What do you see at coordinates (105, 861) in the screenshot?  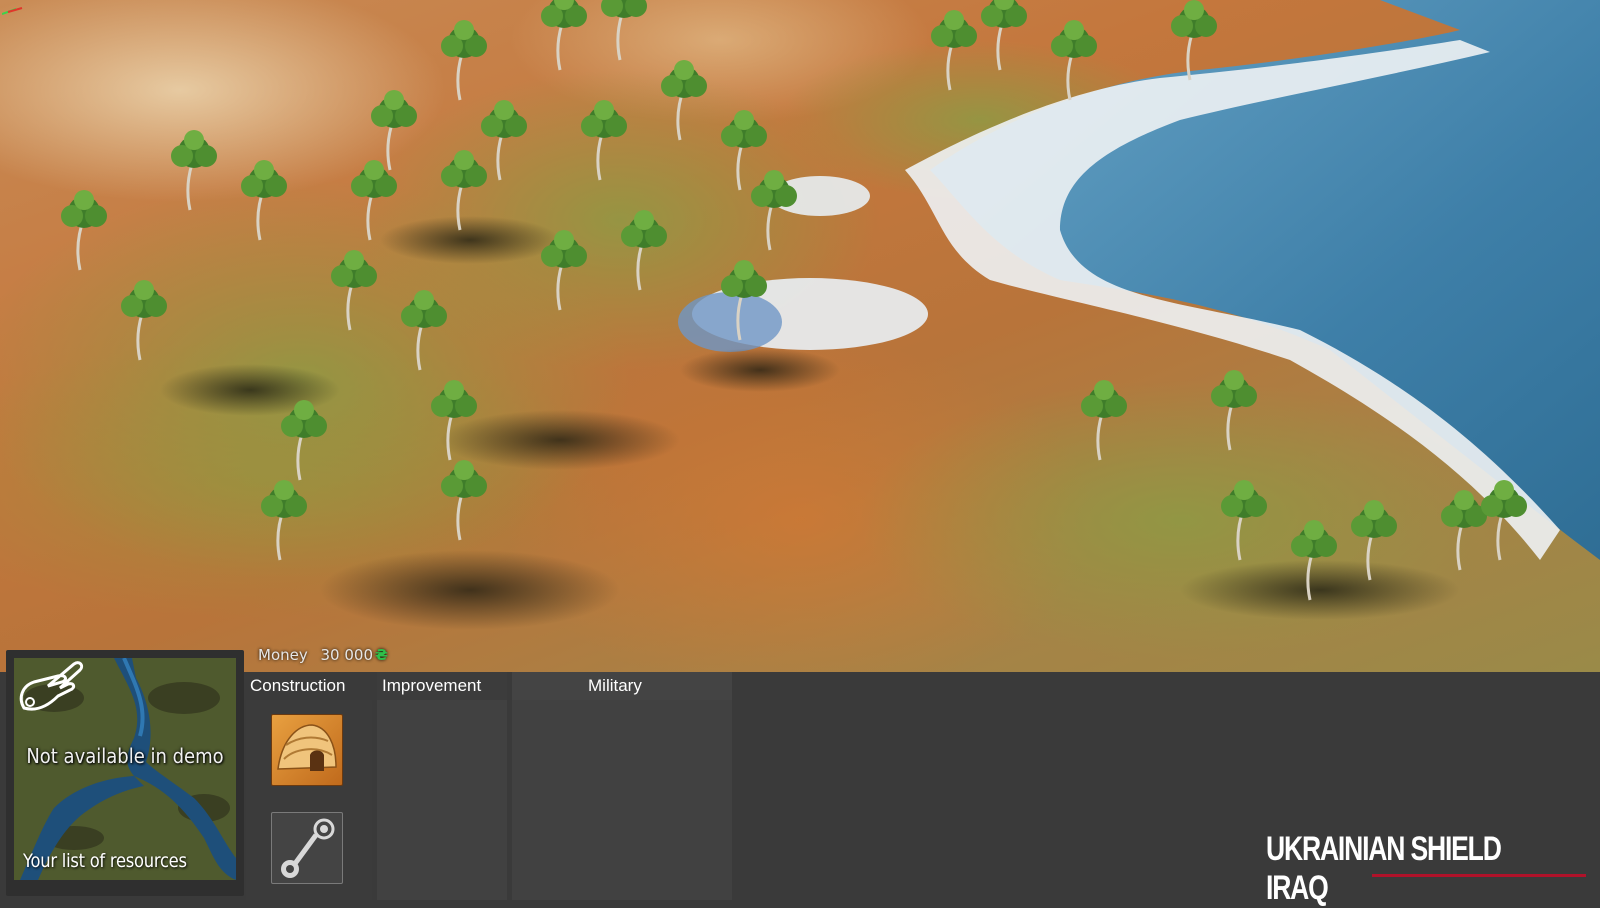 I see `resources-list-label: Your list of resources` at bounding box center [105, 861].